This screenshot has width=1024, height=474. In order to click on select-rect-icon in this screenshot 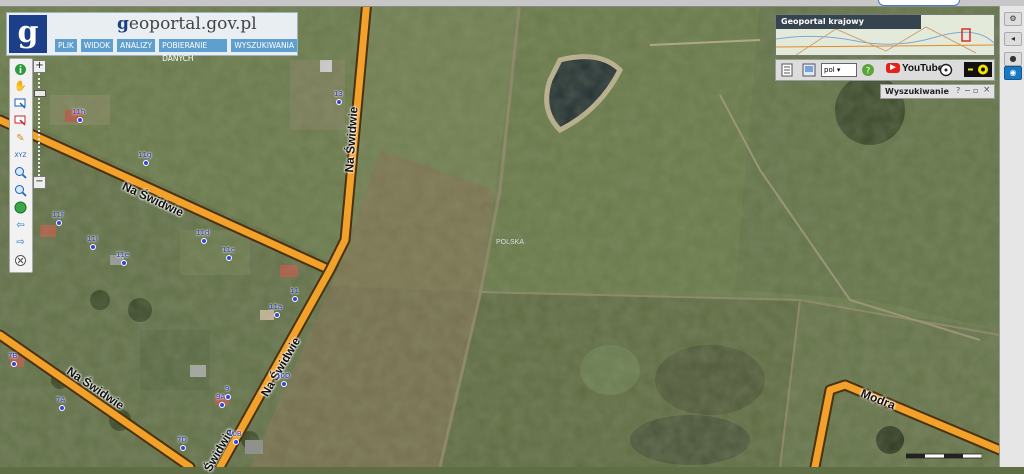, I will do `click(20, 120)`.